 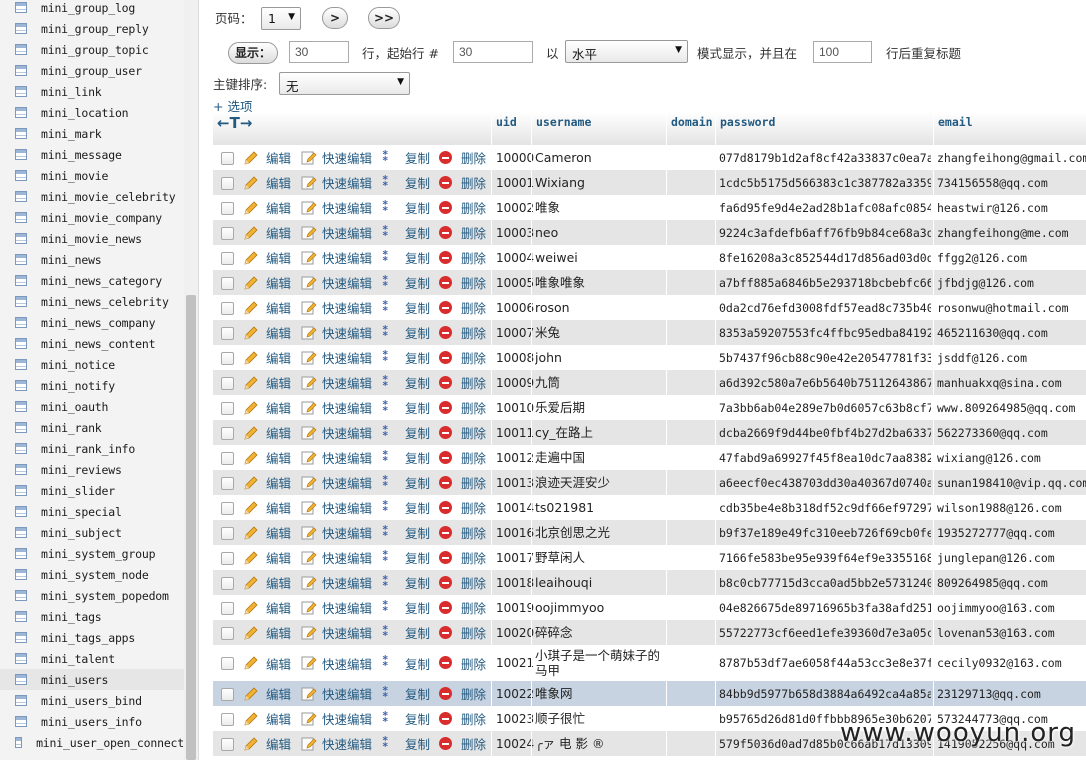 What do you see at coordinates (71, 428) in the screenshot?
I see `sidebar-table-name: mini_rank` at bounding box center [71, 428].